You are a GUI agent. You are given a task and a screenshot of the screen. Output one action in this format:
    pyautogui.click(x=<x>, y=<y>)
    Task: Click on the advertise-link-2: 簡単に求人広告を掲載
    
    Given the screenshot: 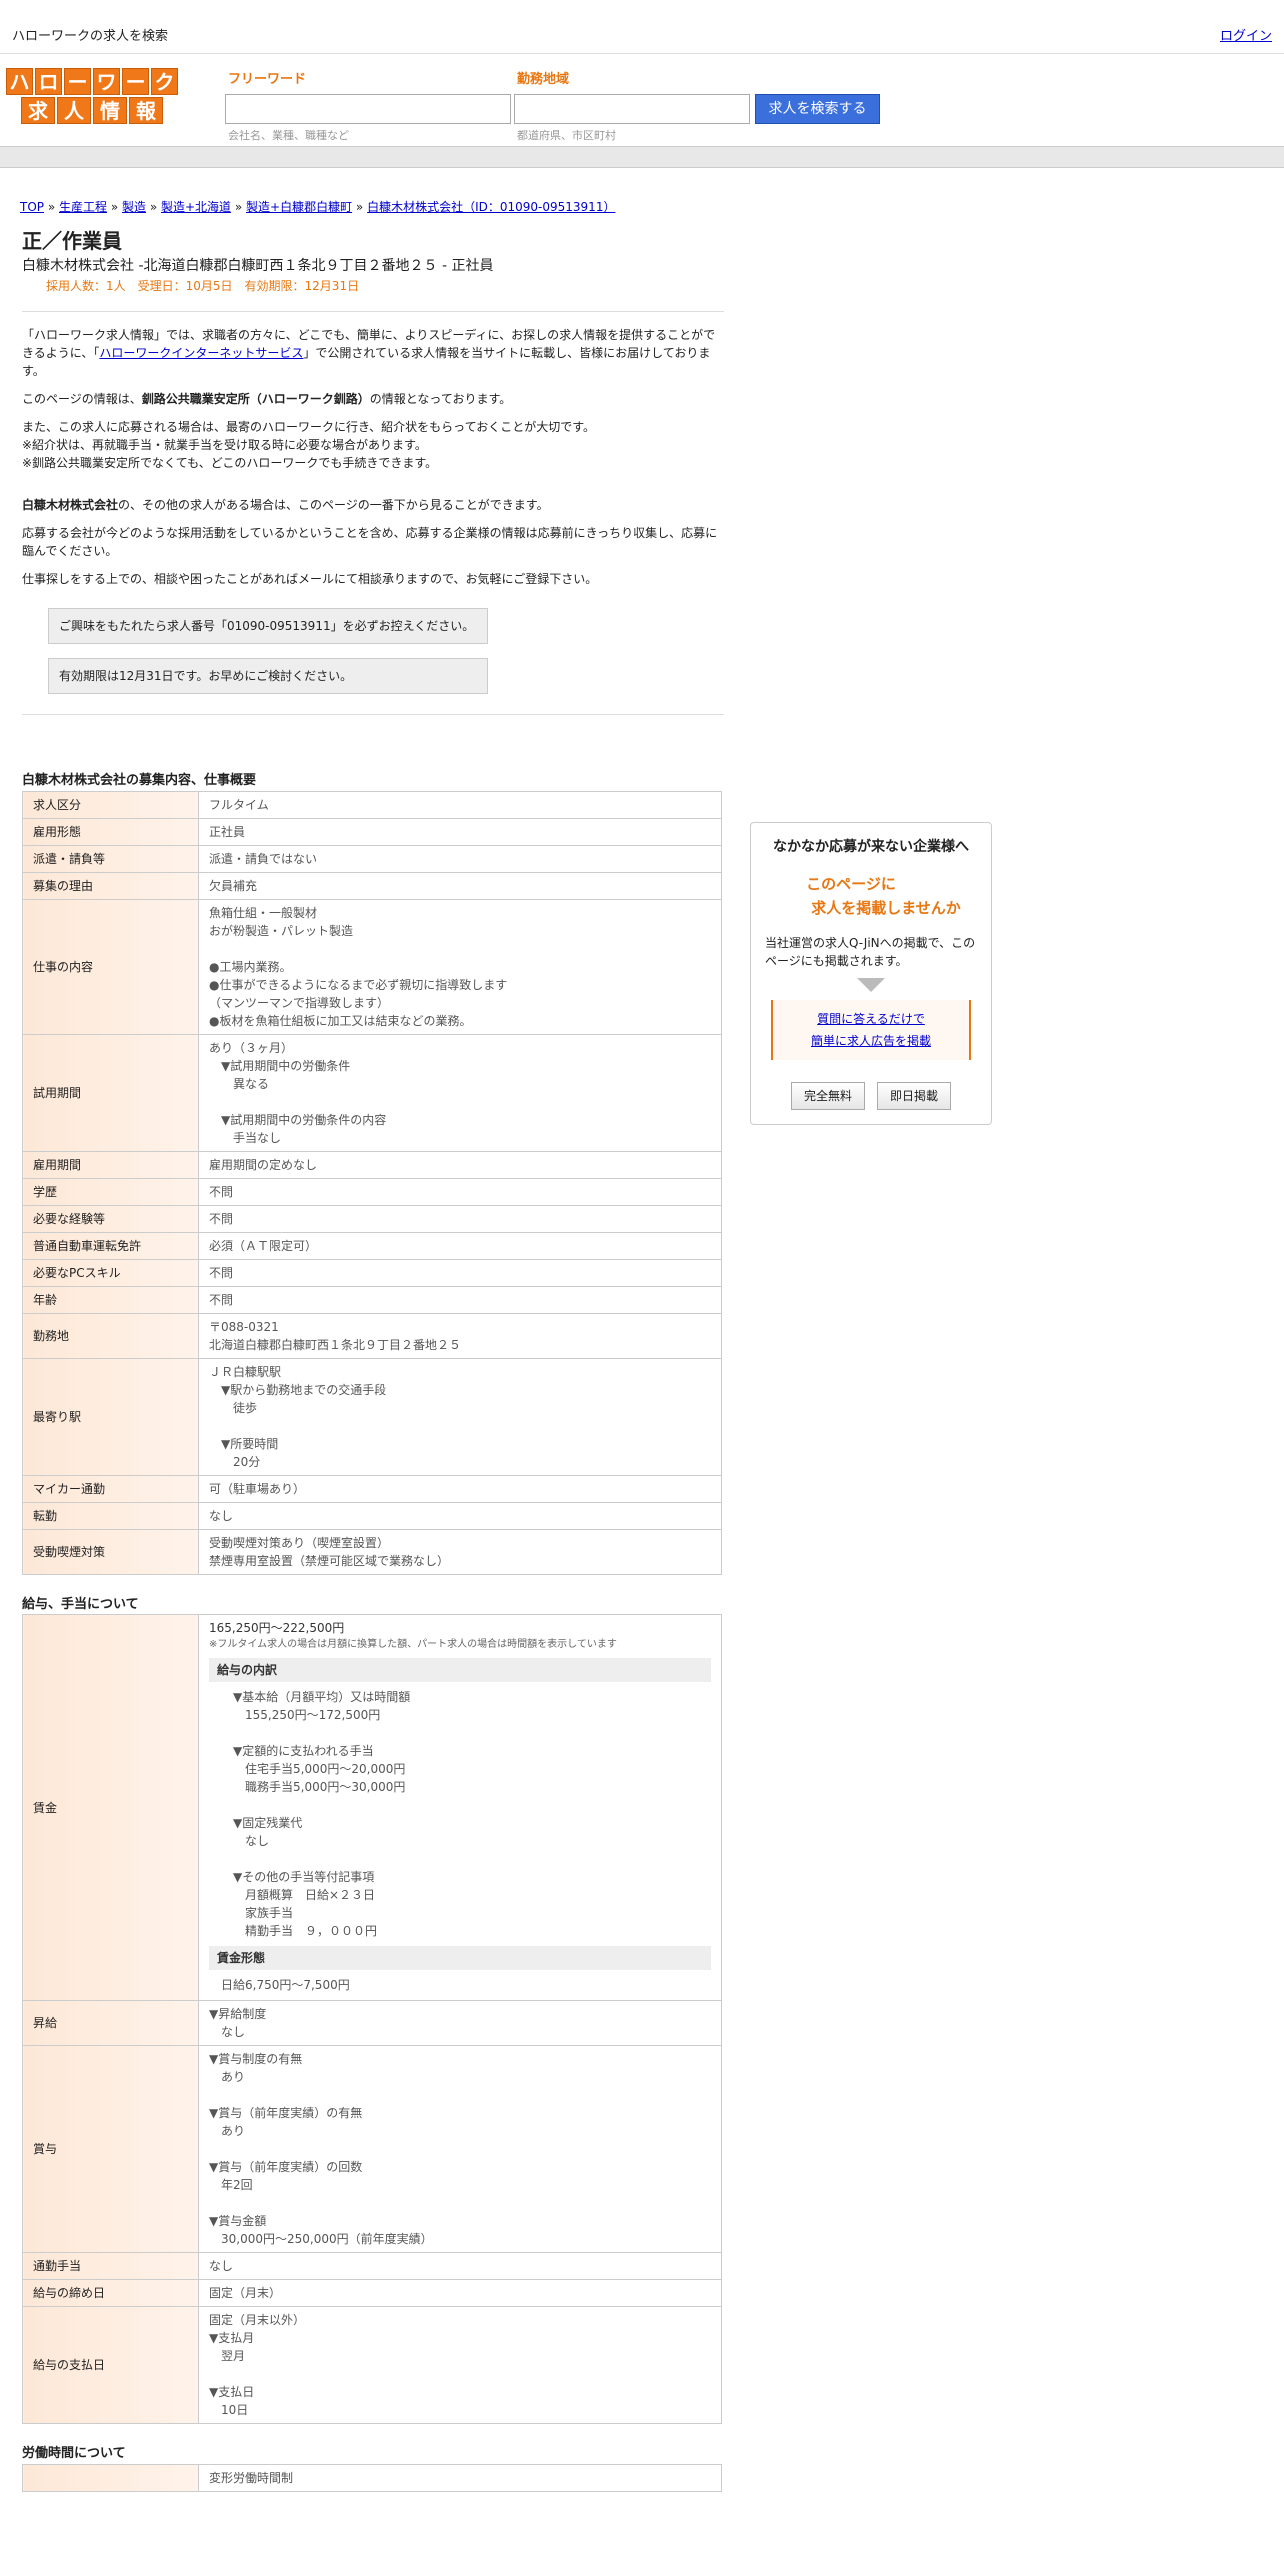 What is the action you would take?
    pyautogui.click(x=871, y=1041)
    